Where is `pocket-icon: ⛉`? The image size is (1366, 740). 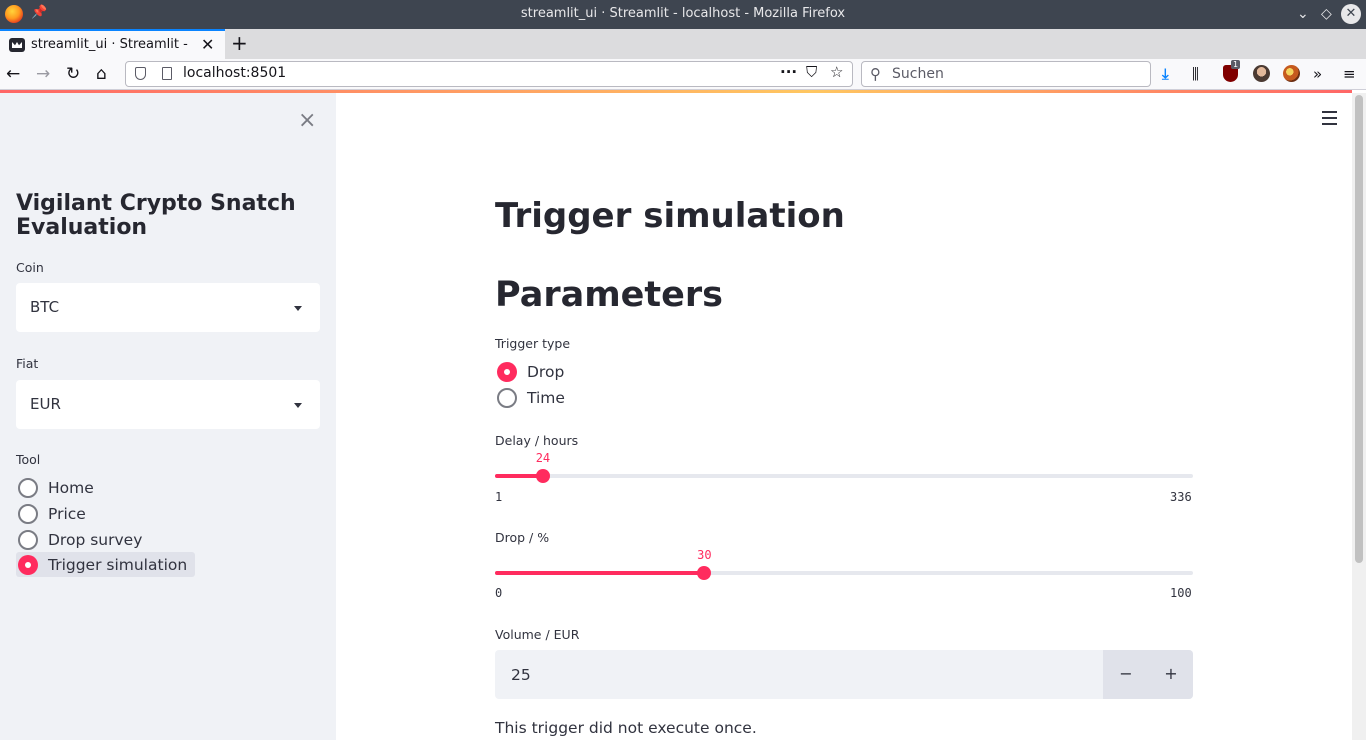
pocket-icon: ⛉ is located at coordinates (811, 72).